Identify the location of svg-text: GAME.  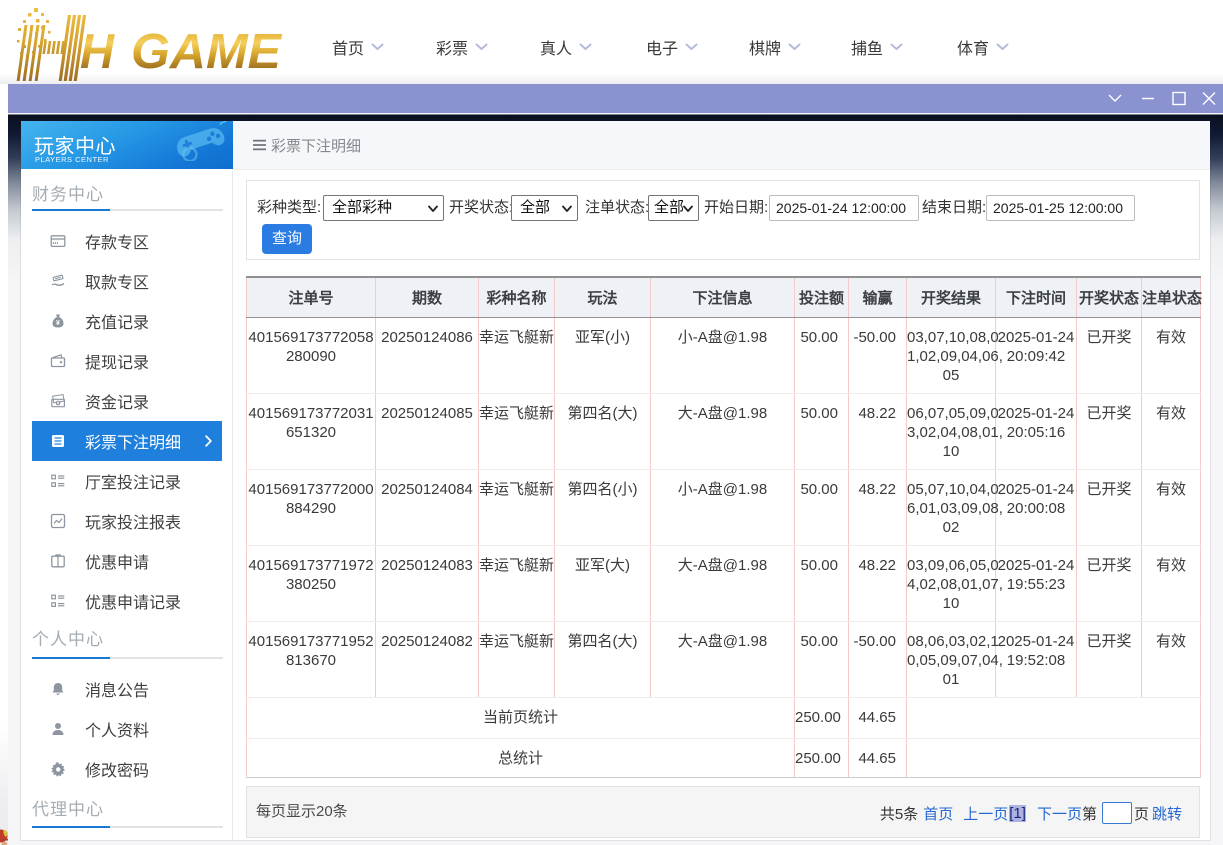
(206, 52).